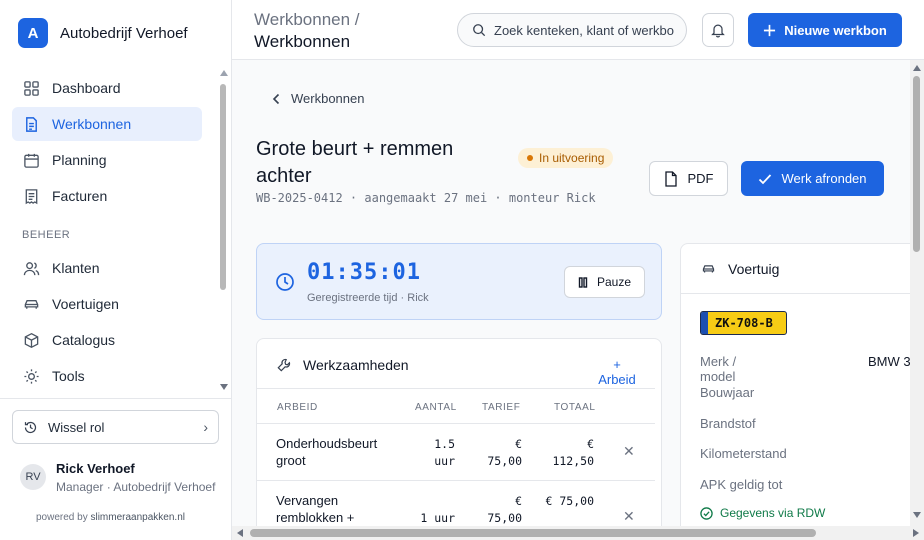 This screenshot has width=924, height=540. I want to click on new-workorder-button: Nieuwe werkbon, so click(825, 30).